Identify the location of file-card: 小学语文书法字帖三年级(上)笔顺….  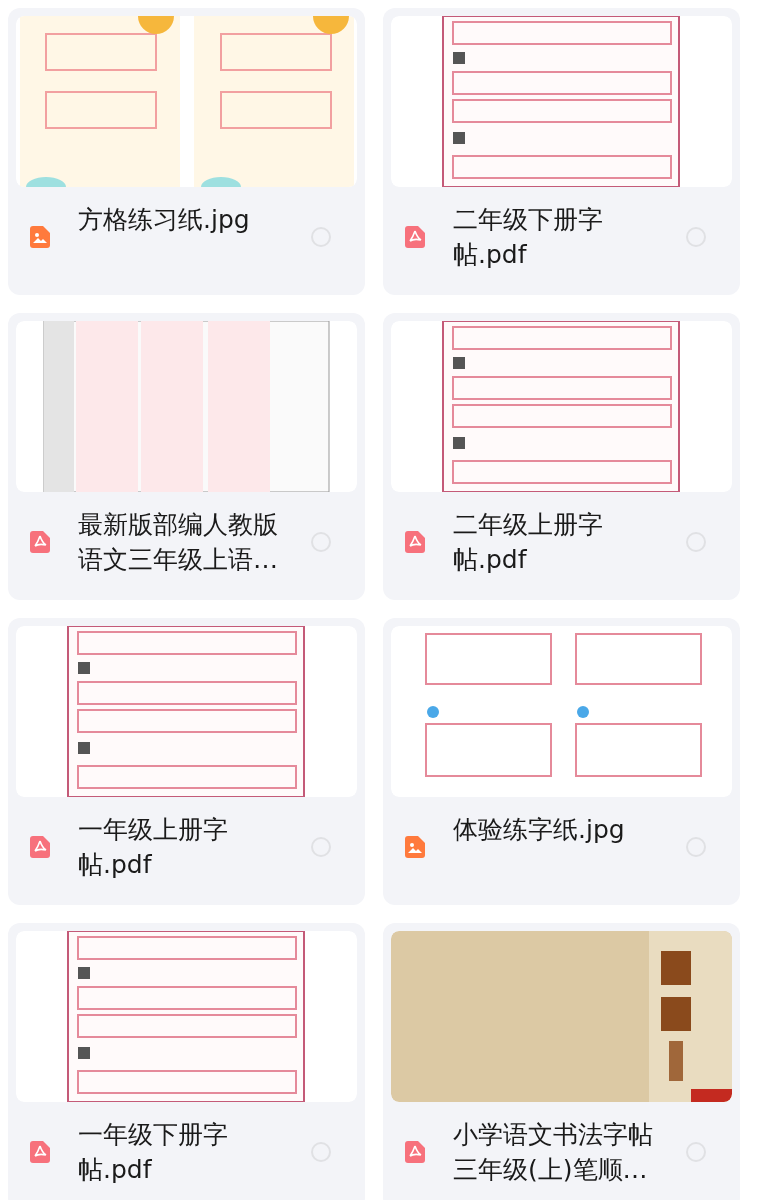
(561, 1061).